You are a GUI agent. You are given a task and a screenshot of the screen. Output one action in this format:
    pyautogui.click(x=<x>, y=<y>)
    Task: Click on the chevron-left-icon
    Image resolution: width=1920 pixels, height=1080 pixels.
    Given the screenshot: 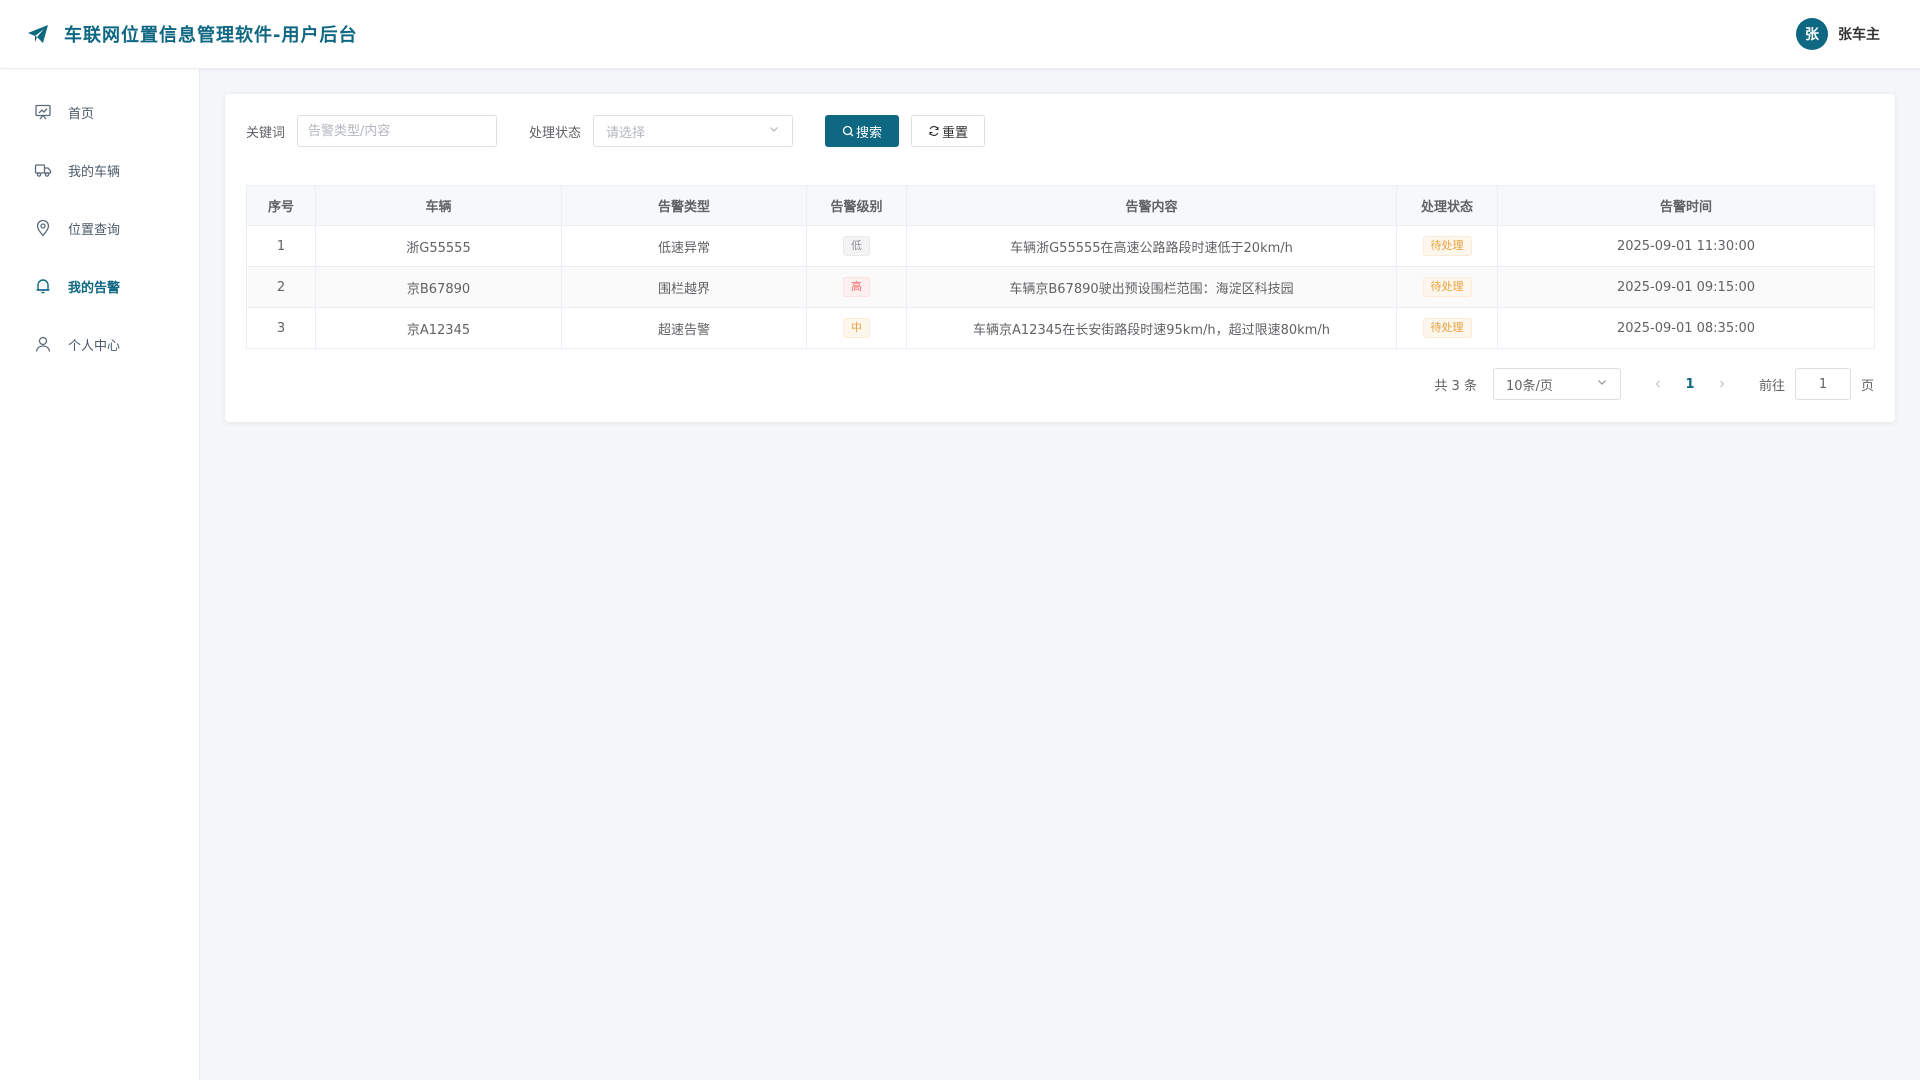 What is the action you would take?
    pyautogui.click(x=1657, y=384)
    